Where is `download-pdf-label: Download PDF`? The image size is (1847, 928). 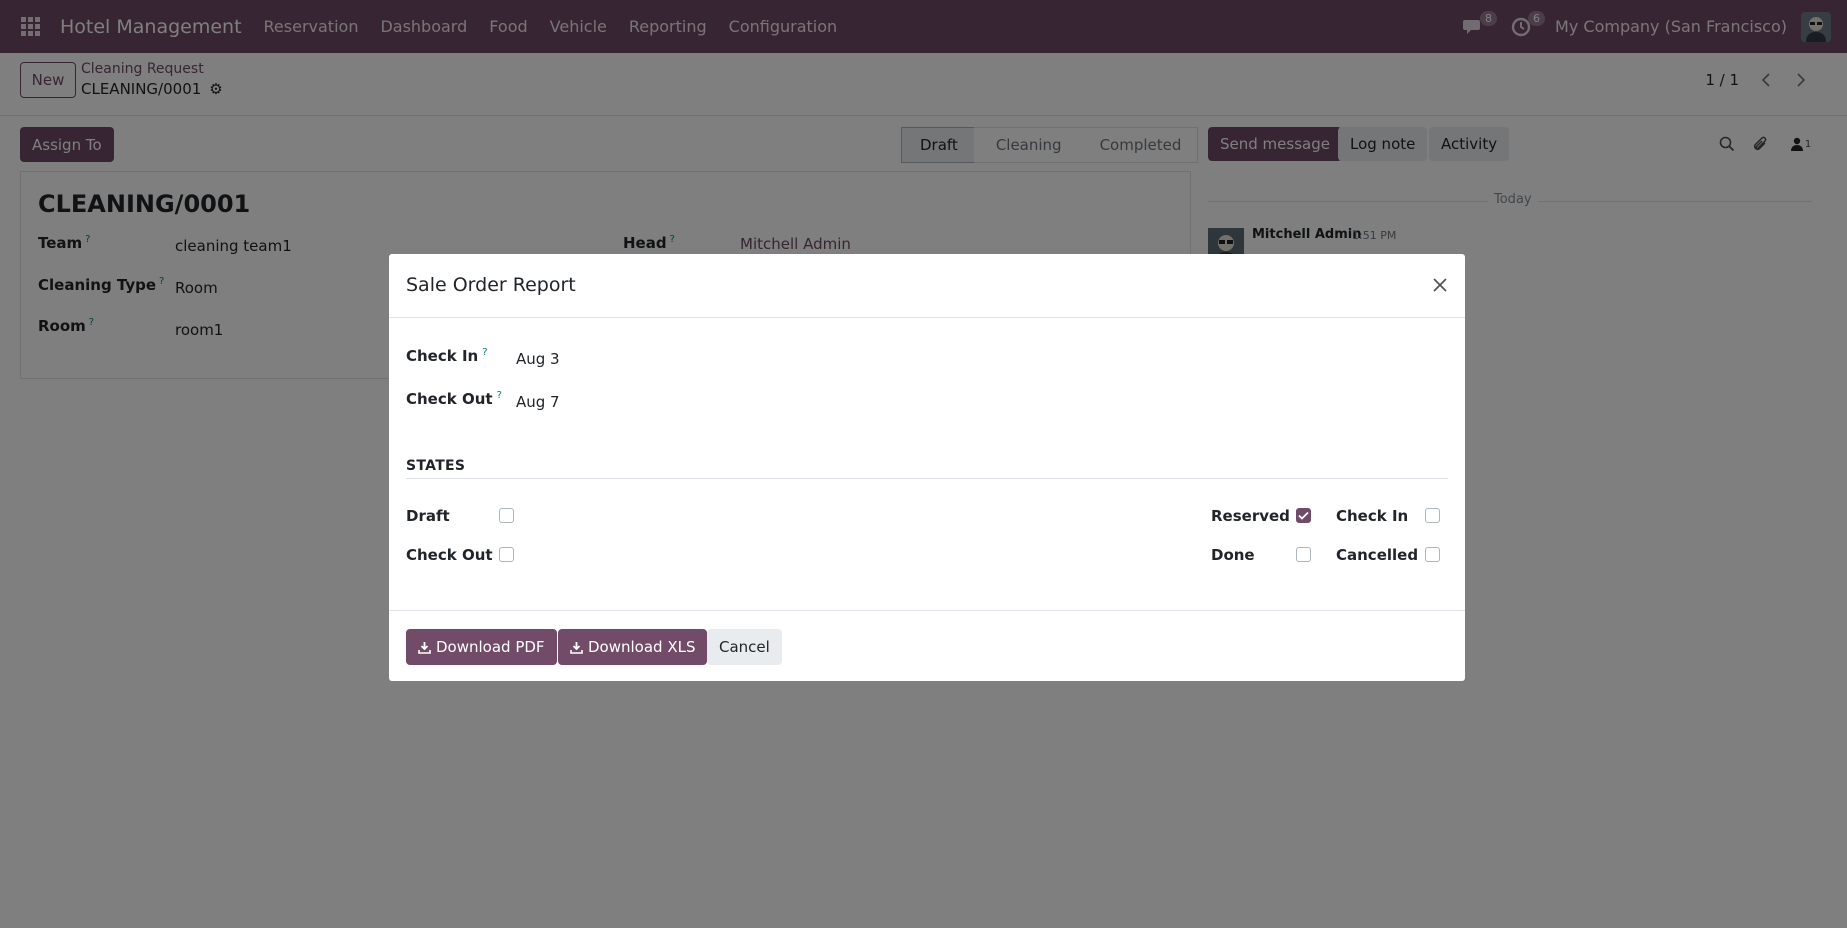
download-pdf-label: Download PDF is located at coordinates (490, 647).